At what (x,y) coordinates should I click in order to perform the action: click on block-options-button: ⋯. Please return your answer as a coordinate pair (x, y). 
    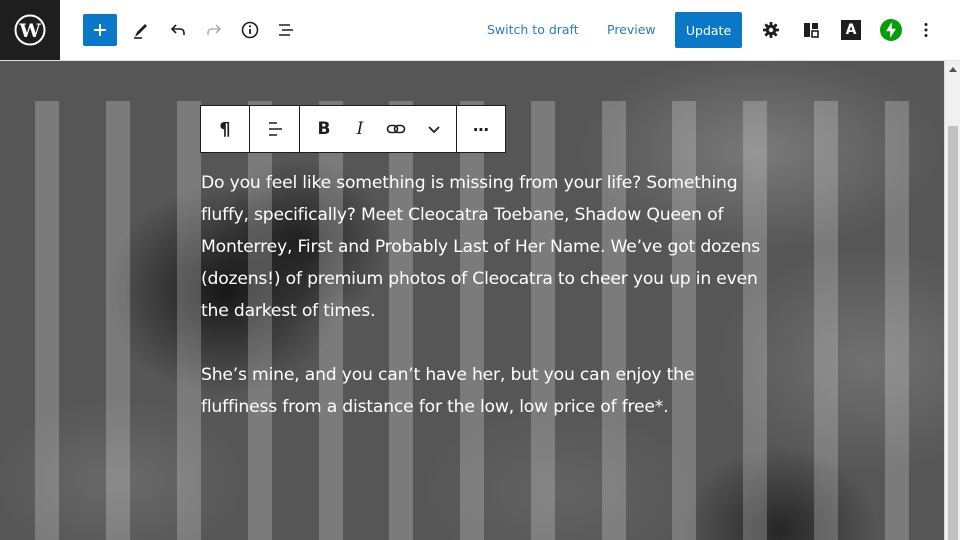
    Looking at the image, I should click on (481, 129).